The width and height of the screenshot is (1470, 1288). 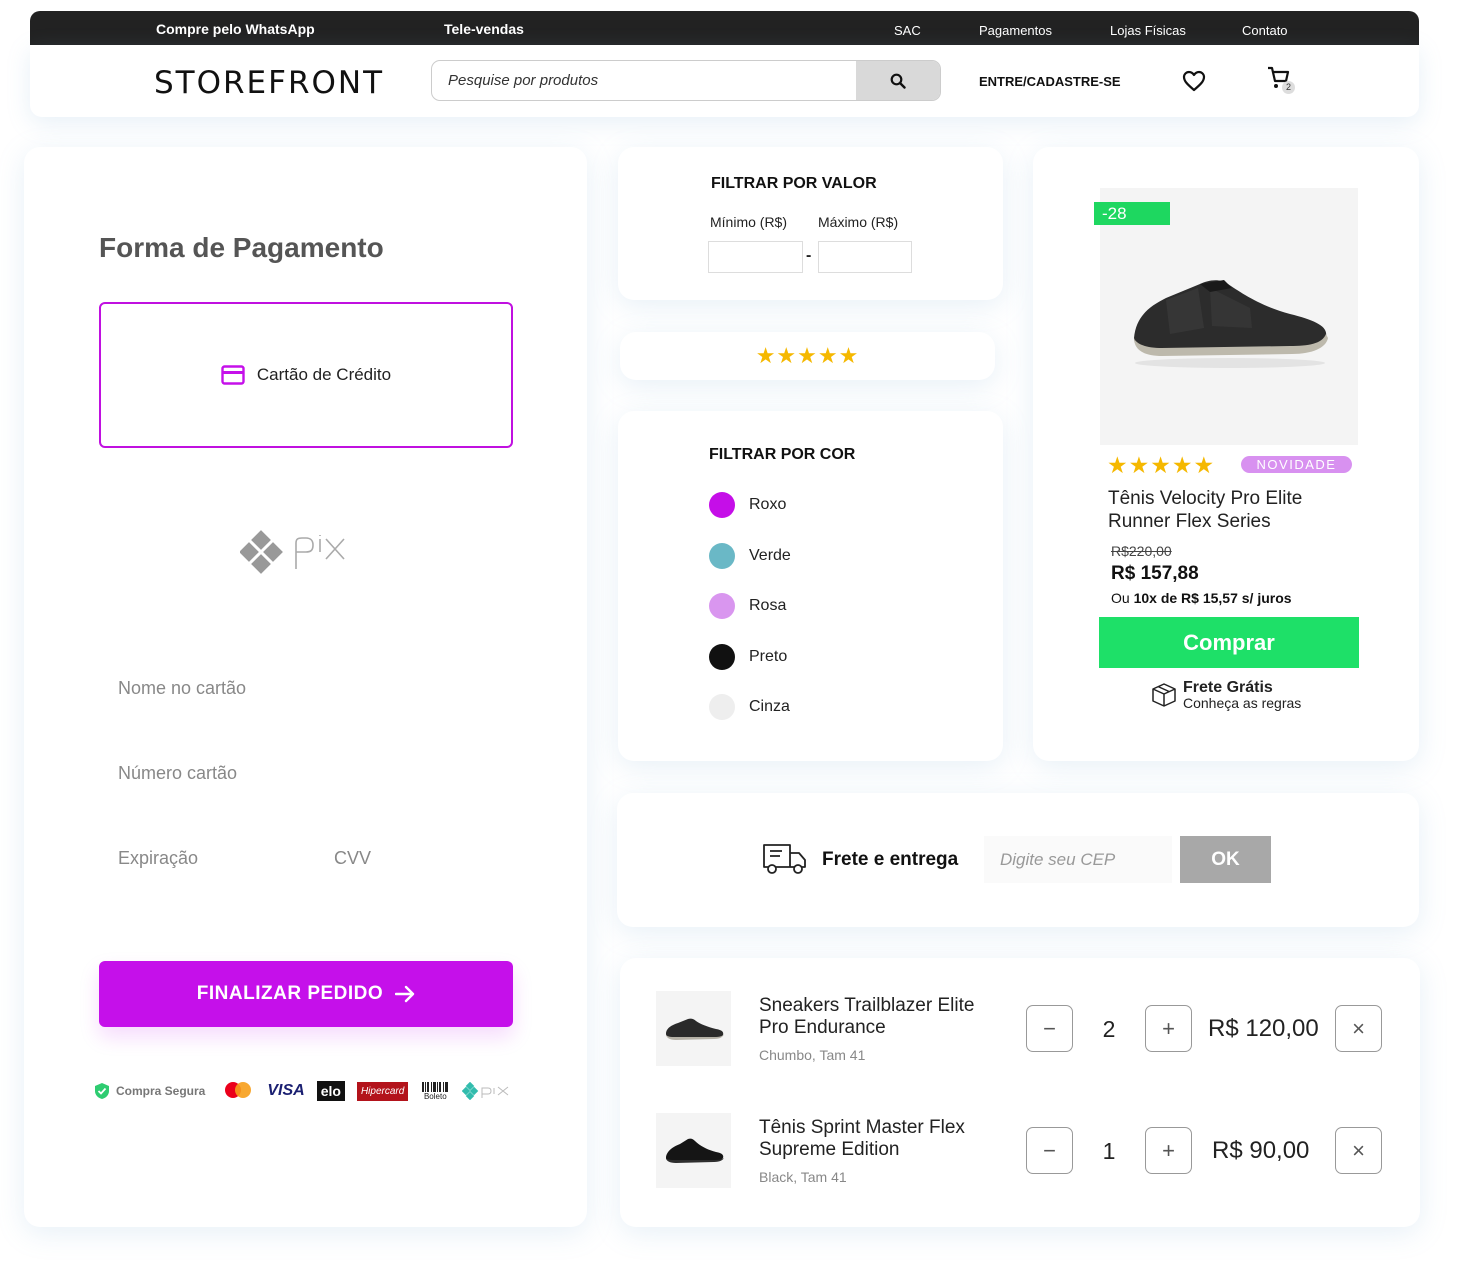 I want to click on hipercard-logo: Hipercard, so click(x=382, y=1091).